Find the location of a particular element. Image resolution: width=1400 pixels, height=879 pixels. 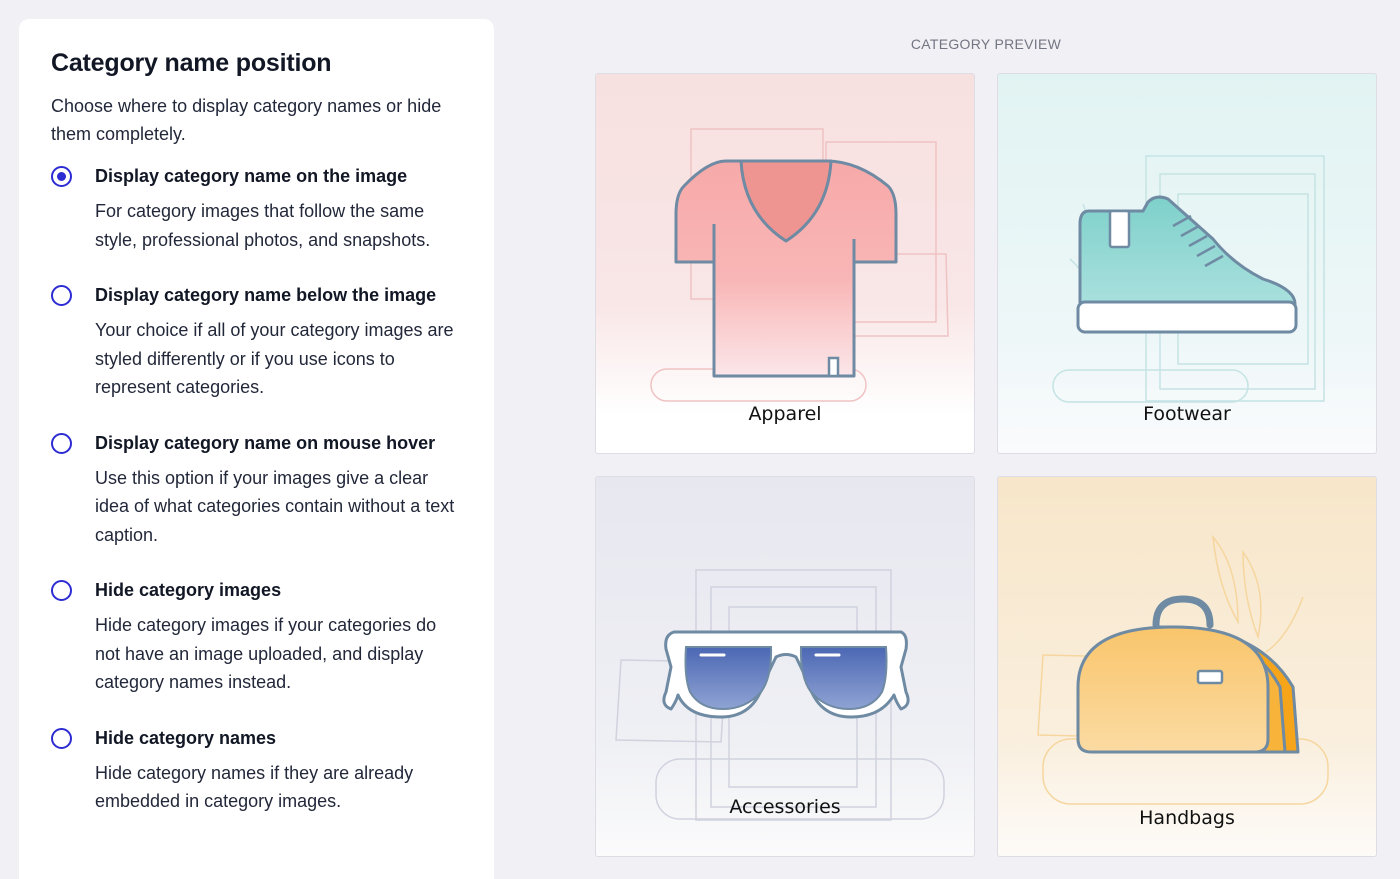

t-shirt-icon is located at coordinates (799, 265).